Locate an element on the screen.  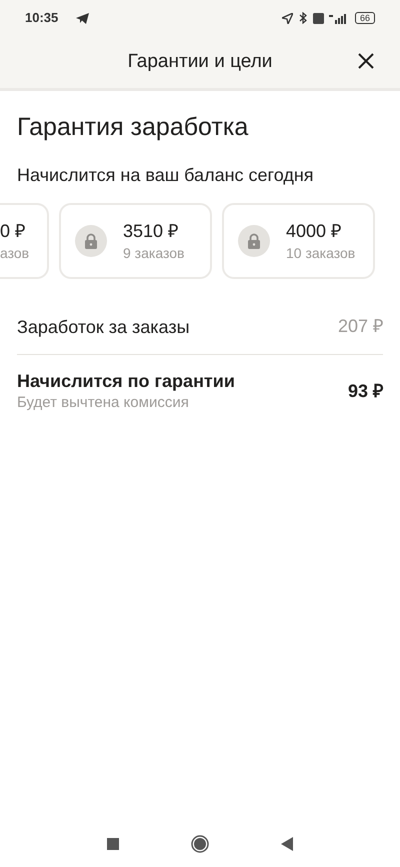
recents-icon is located at coordinates (113, 844).